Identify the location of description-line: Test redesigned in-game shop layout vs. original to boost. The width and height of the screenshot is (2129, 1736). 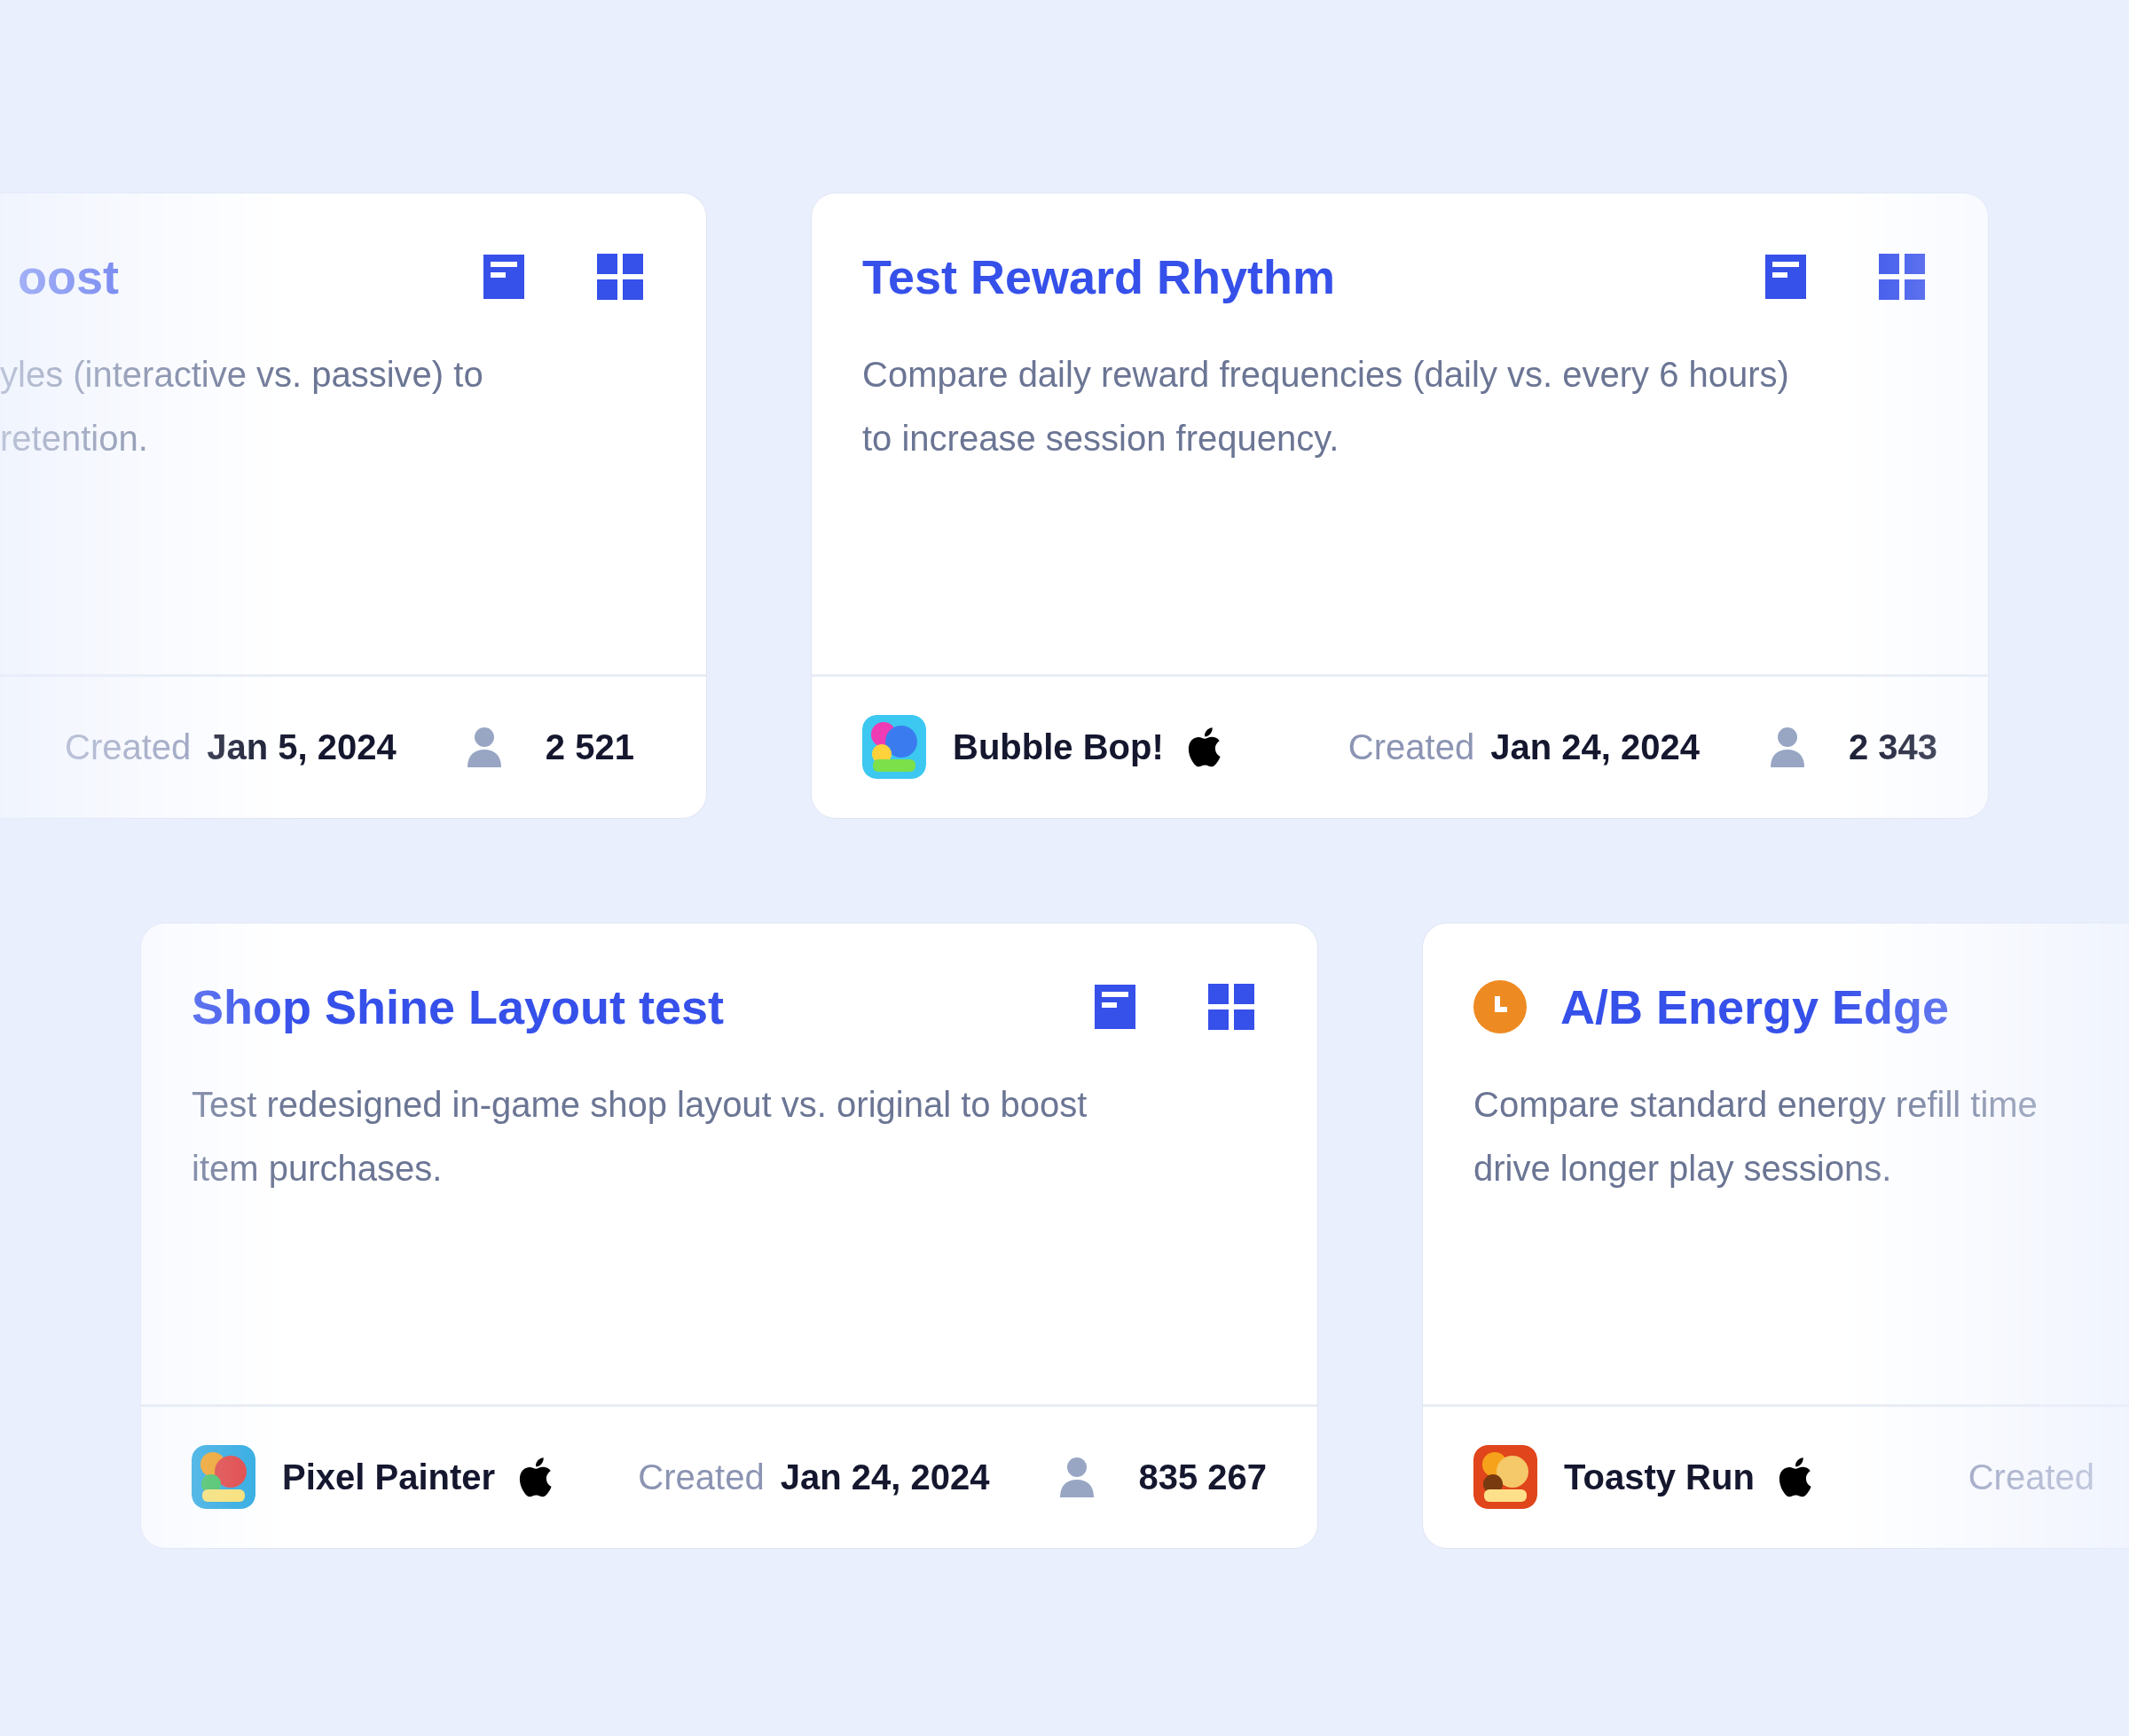
(640, 1105).